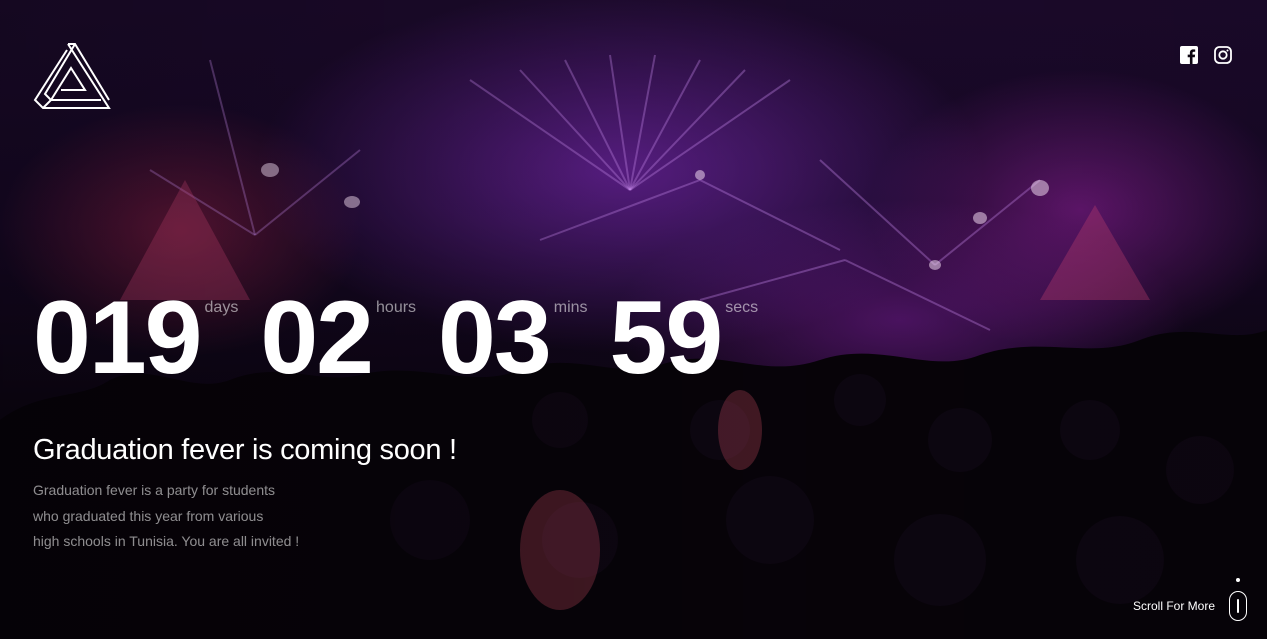 This screenshot has width=1267, height=639. I want to click on hours-label: hours, so click(396, 307).